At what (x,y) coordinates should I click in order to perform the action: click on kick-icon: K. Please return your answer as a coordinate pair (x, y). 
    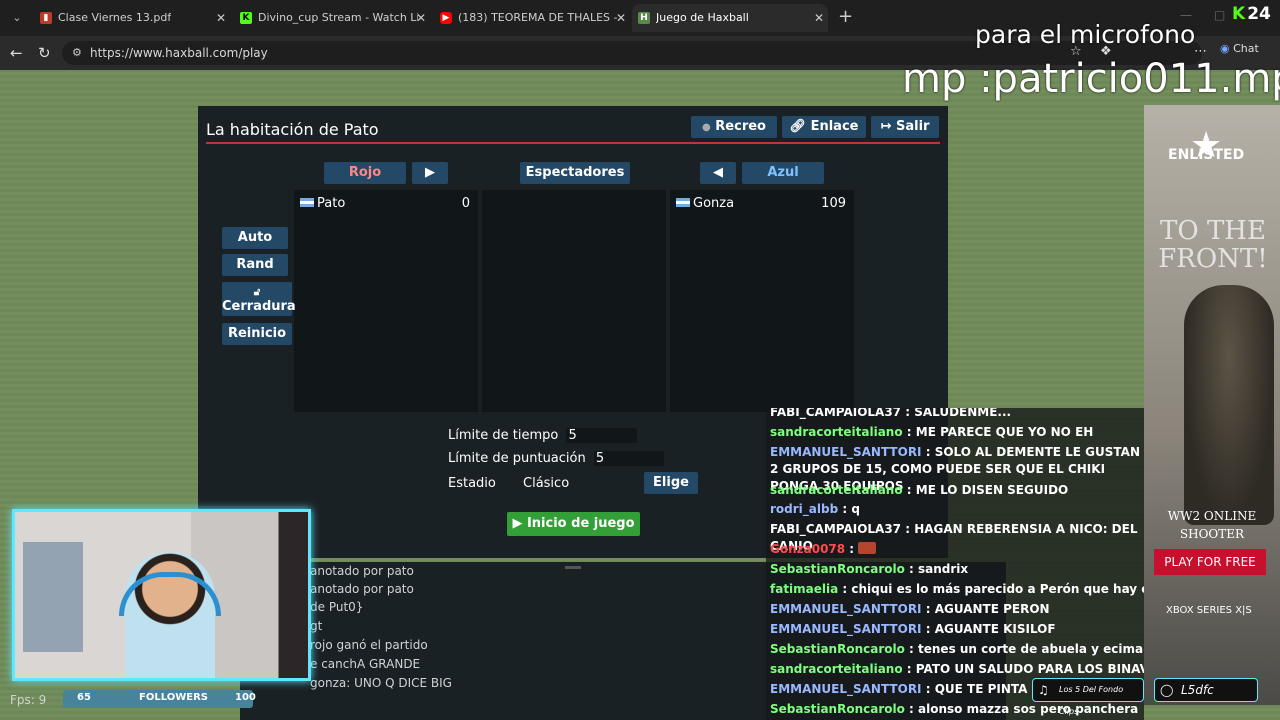
    Looking at the image, I should click on (246, 18).